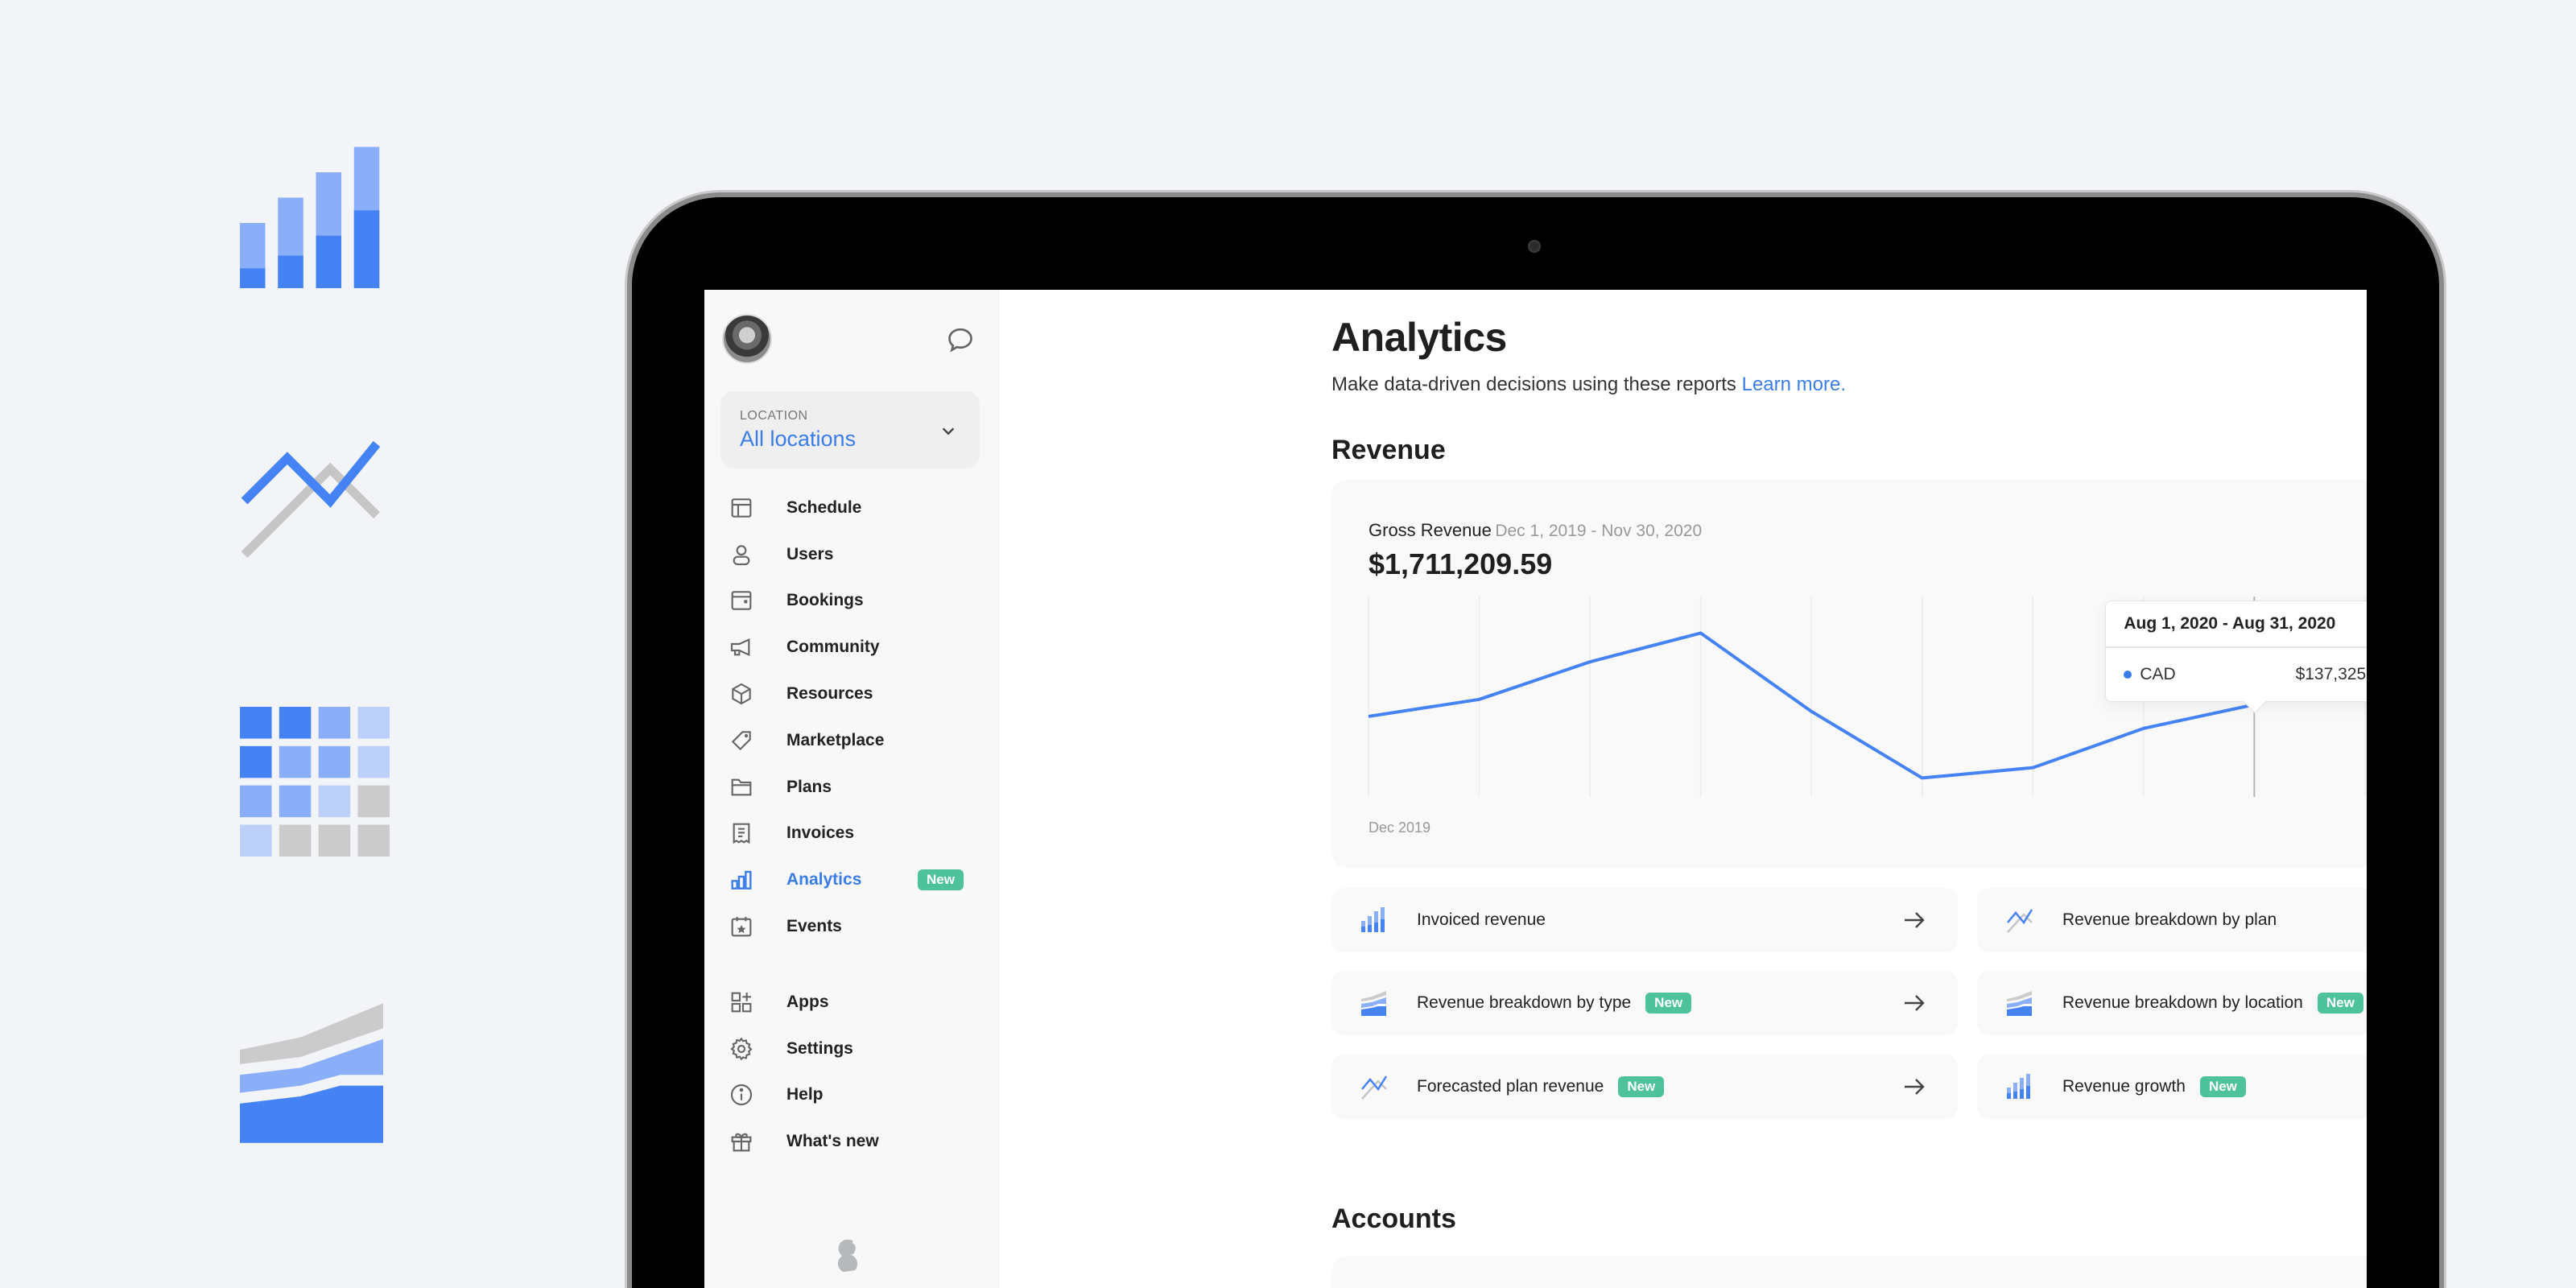 This screenshot has height=1288, width=2576. Describe the element at coordinates (312, 497) in the screenshot. I see `decorative-line-chart-icon` at that location.